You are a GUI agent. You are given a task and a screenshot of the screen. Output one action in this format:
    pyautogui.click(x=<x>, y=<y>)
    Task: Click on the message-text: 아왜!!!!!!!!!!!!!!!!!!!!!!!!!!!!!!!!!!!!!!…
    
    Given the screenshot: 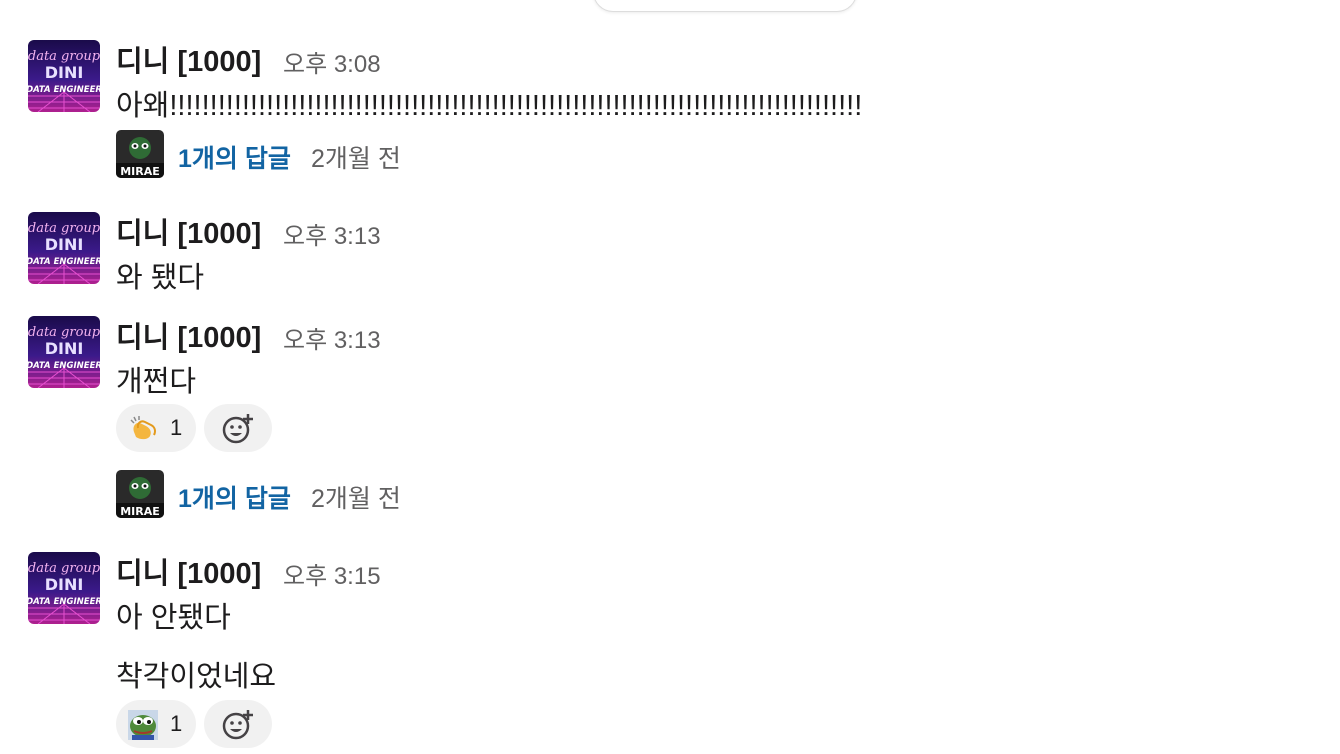 What is the action you would take?
    pyautogui.click(x=489, y=106)
    